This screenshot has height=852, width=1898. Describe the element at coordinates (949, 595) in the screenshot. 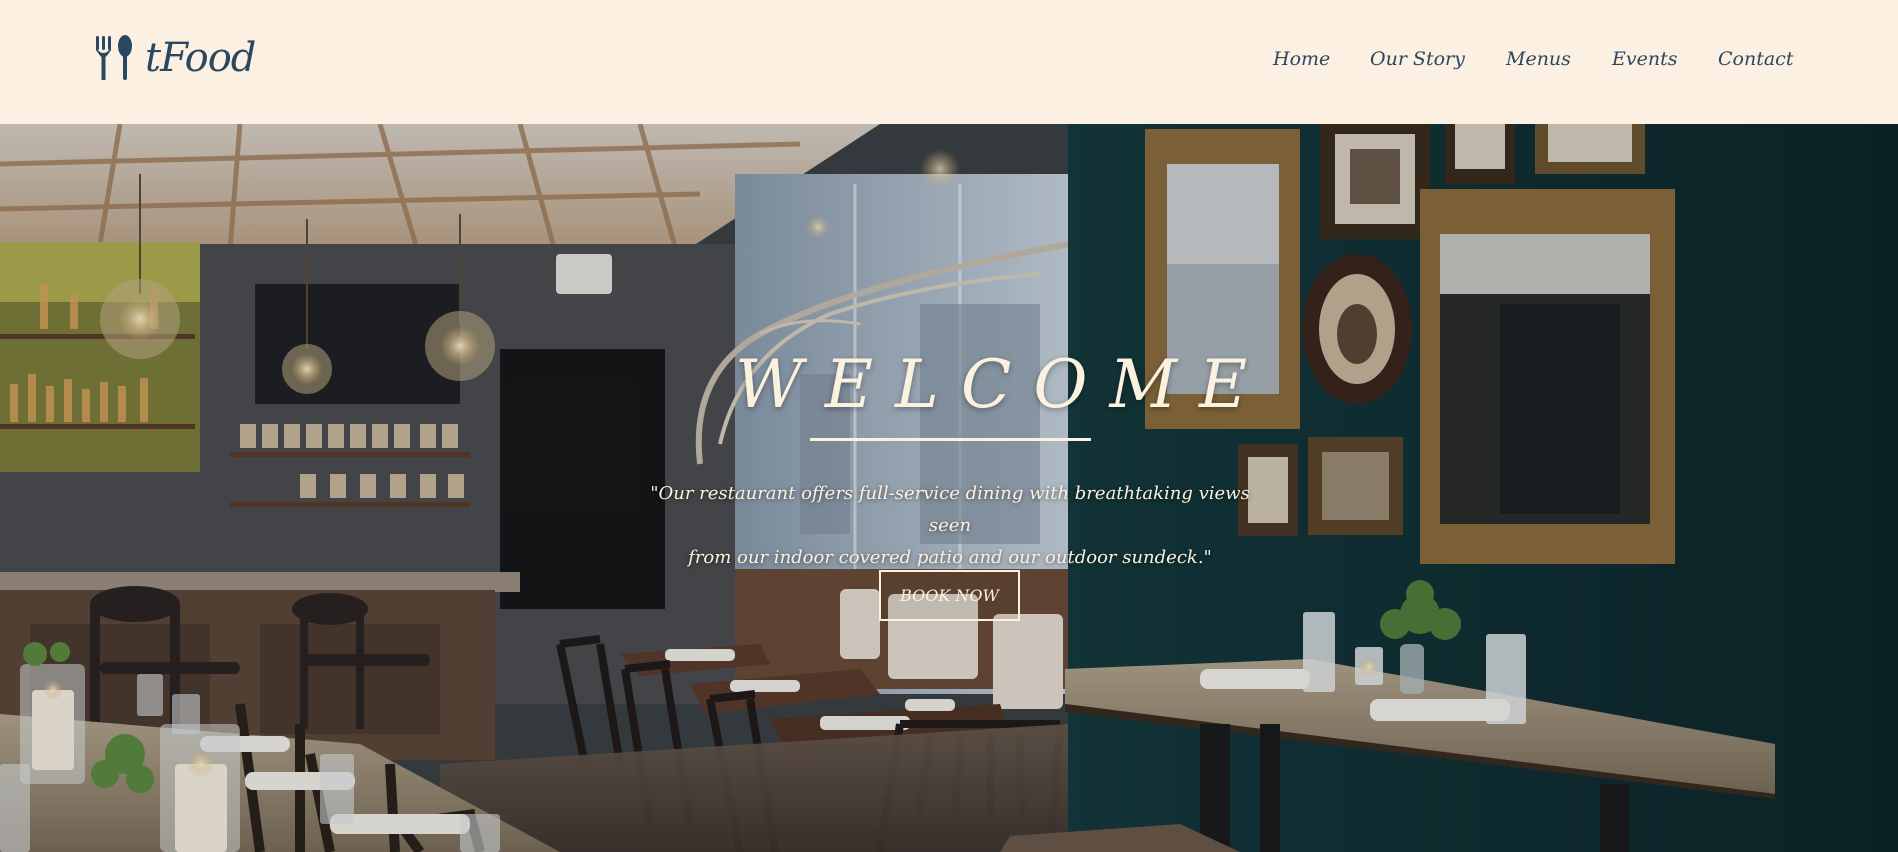

I see `book-now-button: BOOK NOW` at that location.